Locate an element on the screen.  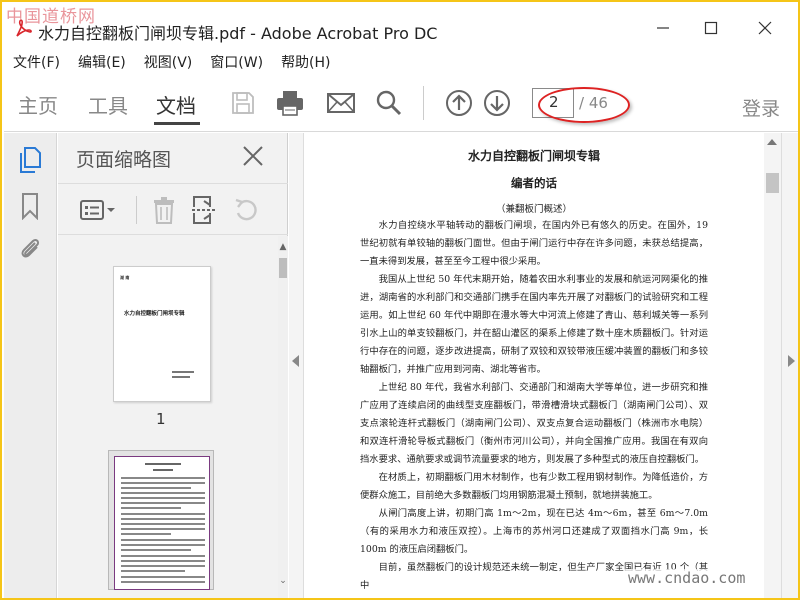
attachment-icon is located at coordinates (30, 248).